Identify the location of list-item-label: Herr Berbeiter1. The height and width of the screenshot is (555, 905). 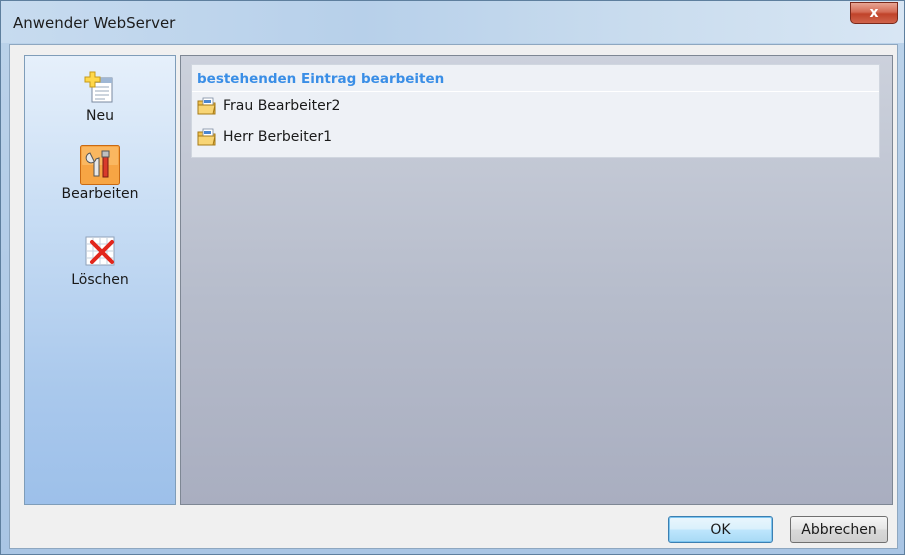
(277, 137).